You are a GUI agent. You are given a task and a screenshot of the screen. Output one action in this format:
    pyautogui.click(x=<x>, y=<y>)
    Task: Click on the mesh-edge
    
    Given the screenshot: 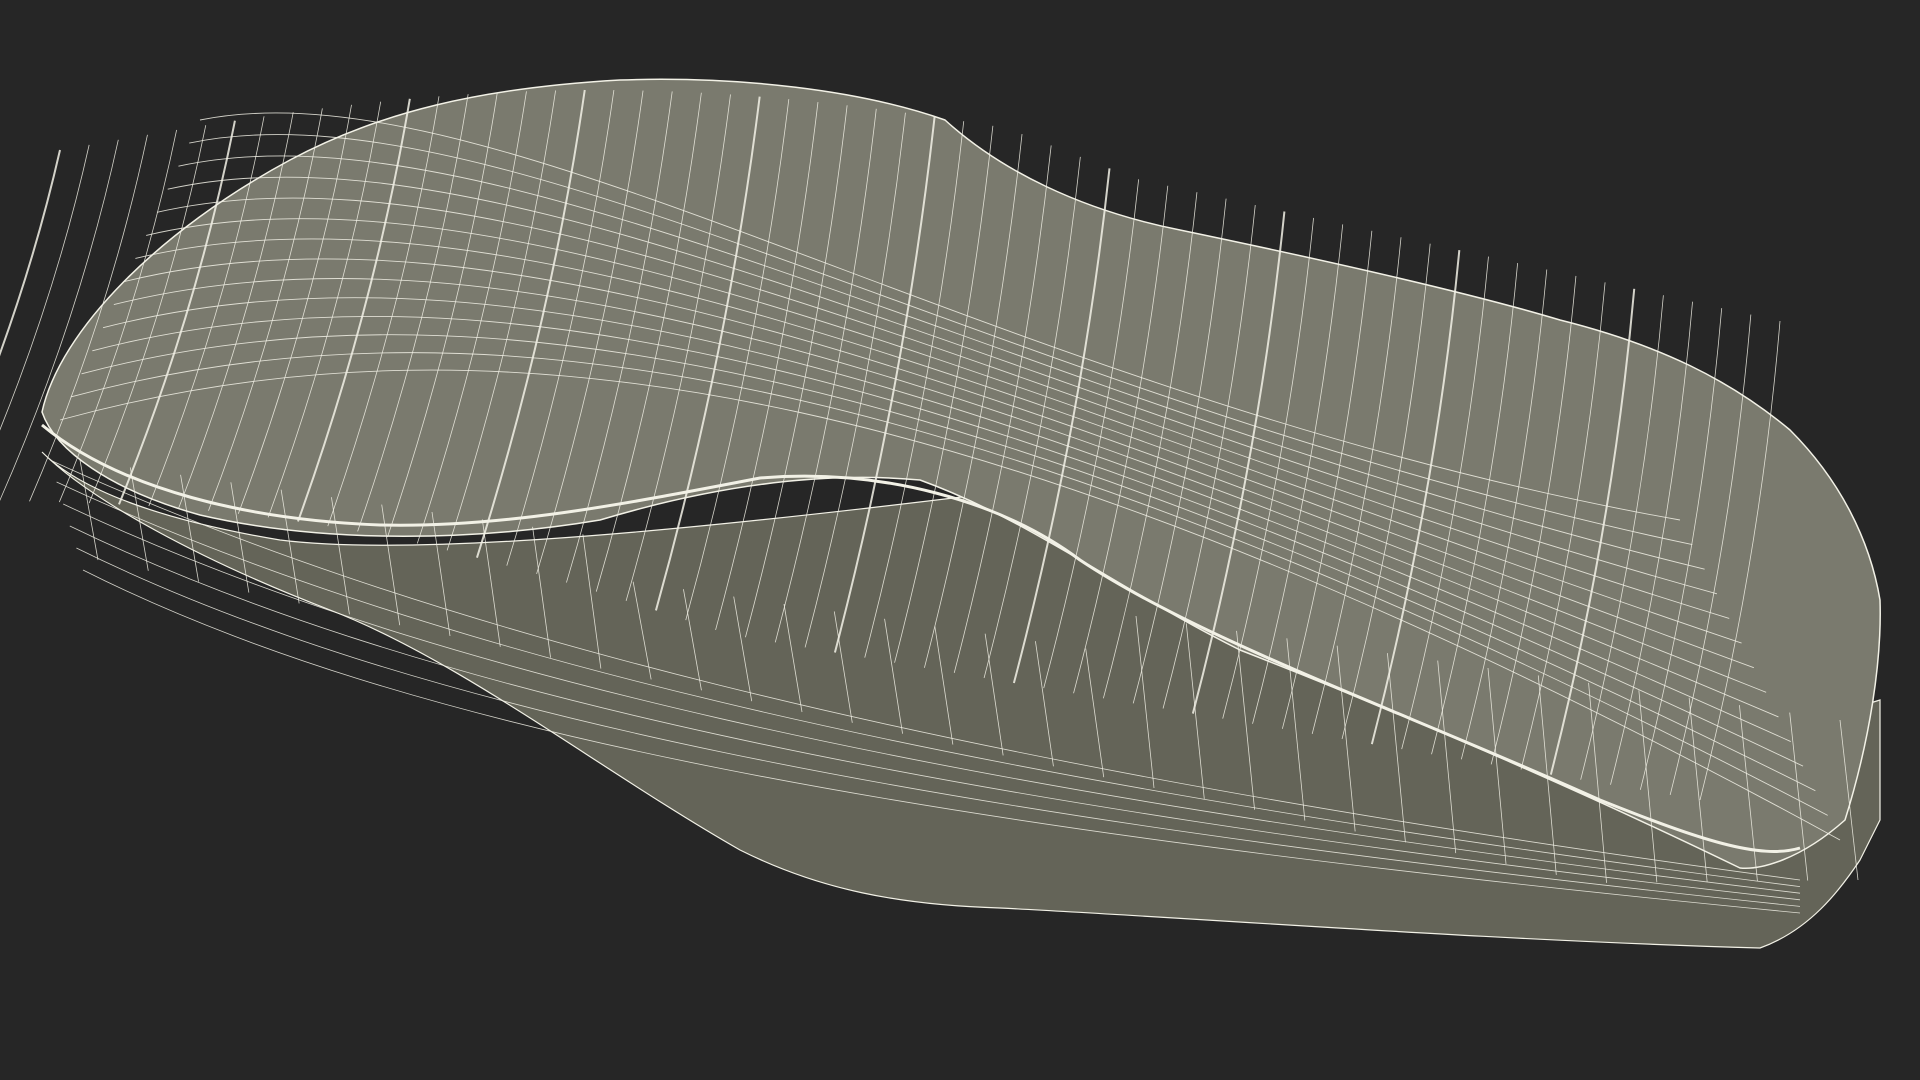 What is the action you would take?
    pyautogui.click(x=30, y=253)
    